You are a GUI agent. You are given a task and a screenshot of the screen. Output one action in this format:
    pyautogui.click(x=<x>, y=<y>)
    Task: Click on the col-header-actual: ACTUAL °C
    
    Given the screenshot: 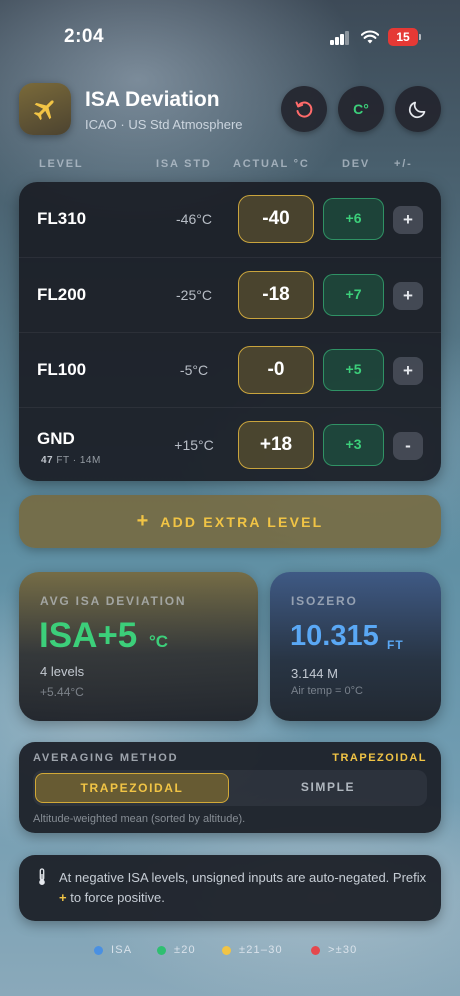 What is the action you would take?
    pyautogui.click(x=271, y=164)
    